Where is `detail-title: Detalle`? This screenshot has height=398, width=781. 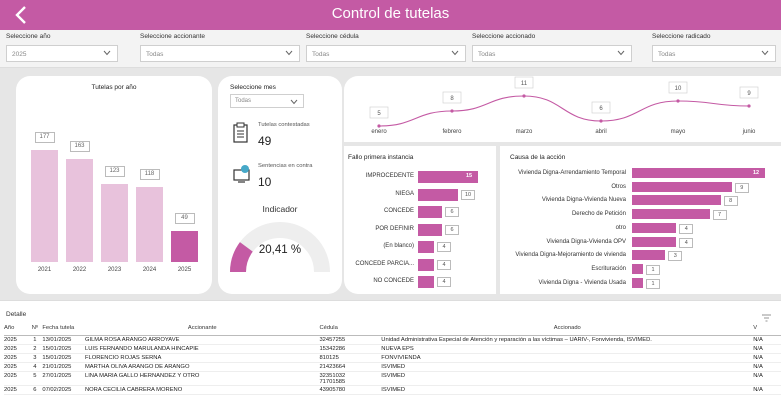
detail-title: Detalle is located at coordinates (16, 314).